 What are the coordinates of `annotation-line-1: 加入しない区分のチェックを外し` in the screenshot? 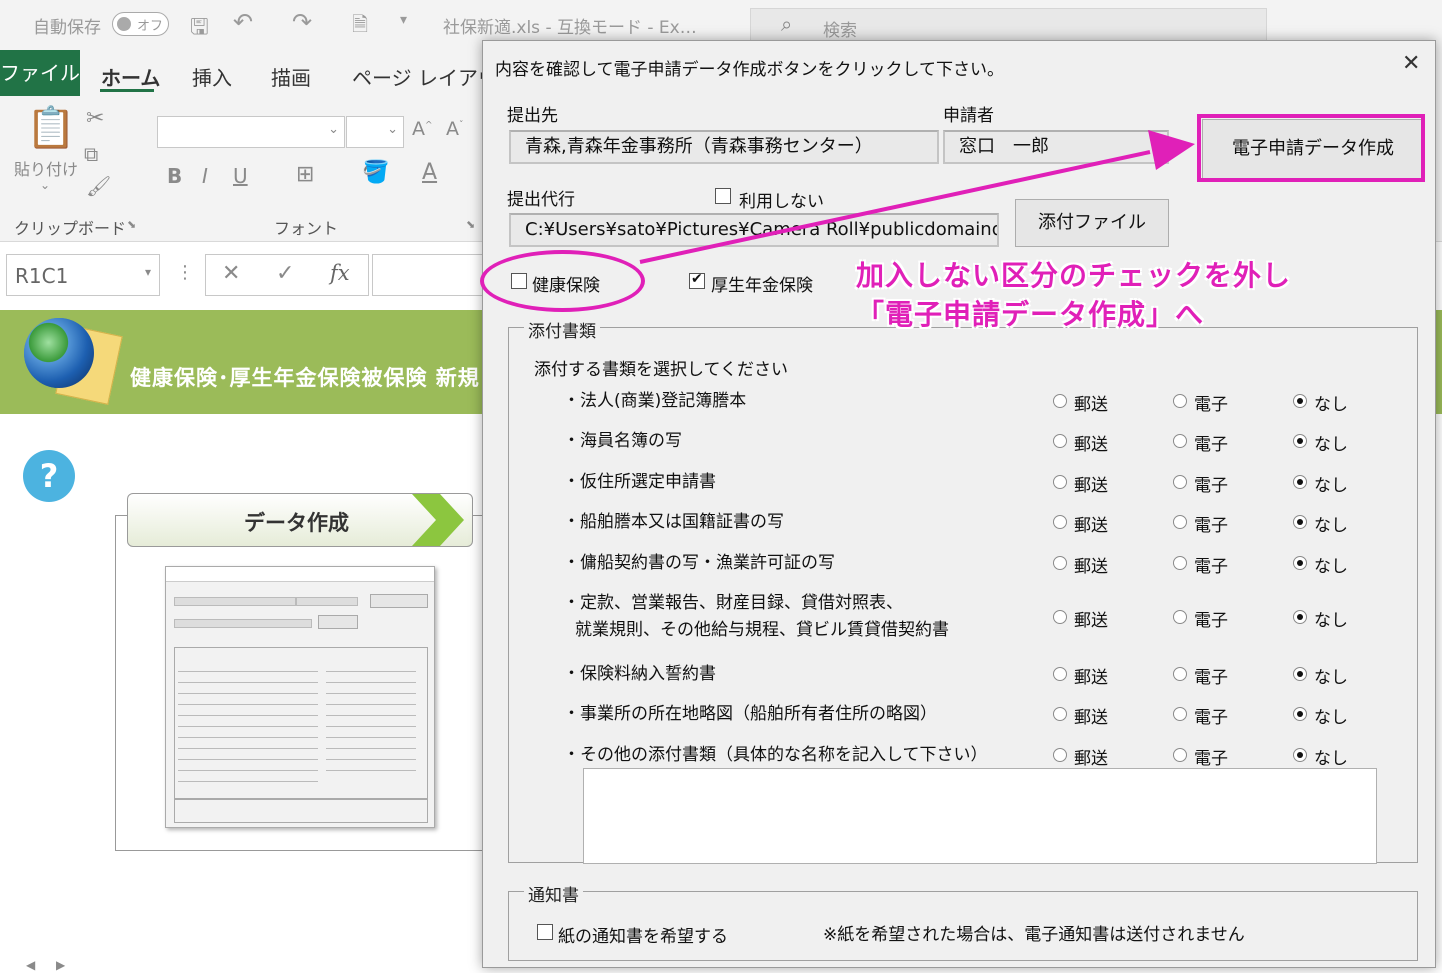 It's located at (1074, 275).